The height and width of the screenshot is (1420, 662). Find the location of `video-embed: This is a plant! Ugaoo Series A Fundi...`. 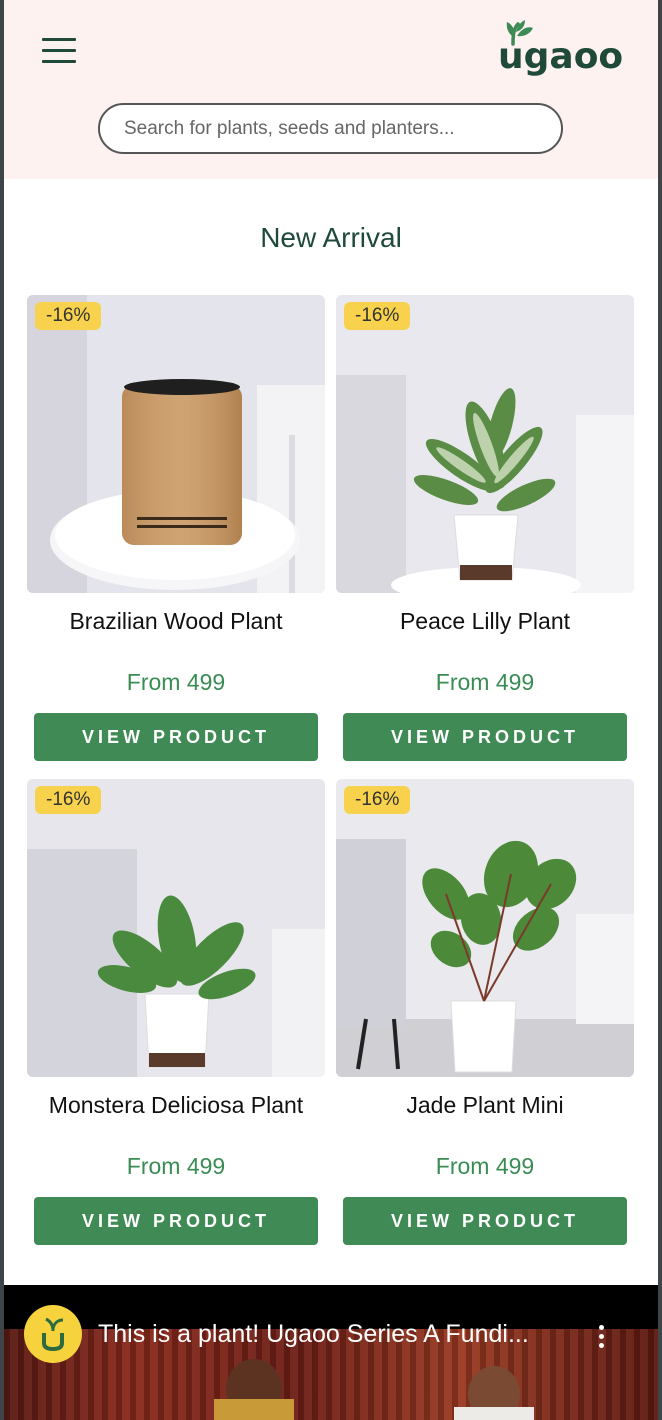

video-embed: This is a plant! Ugaoo Series A Fundi... is located at coordinates (331, 1352).